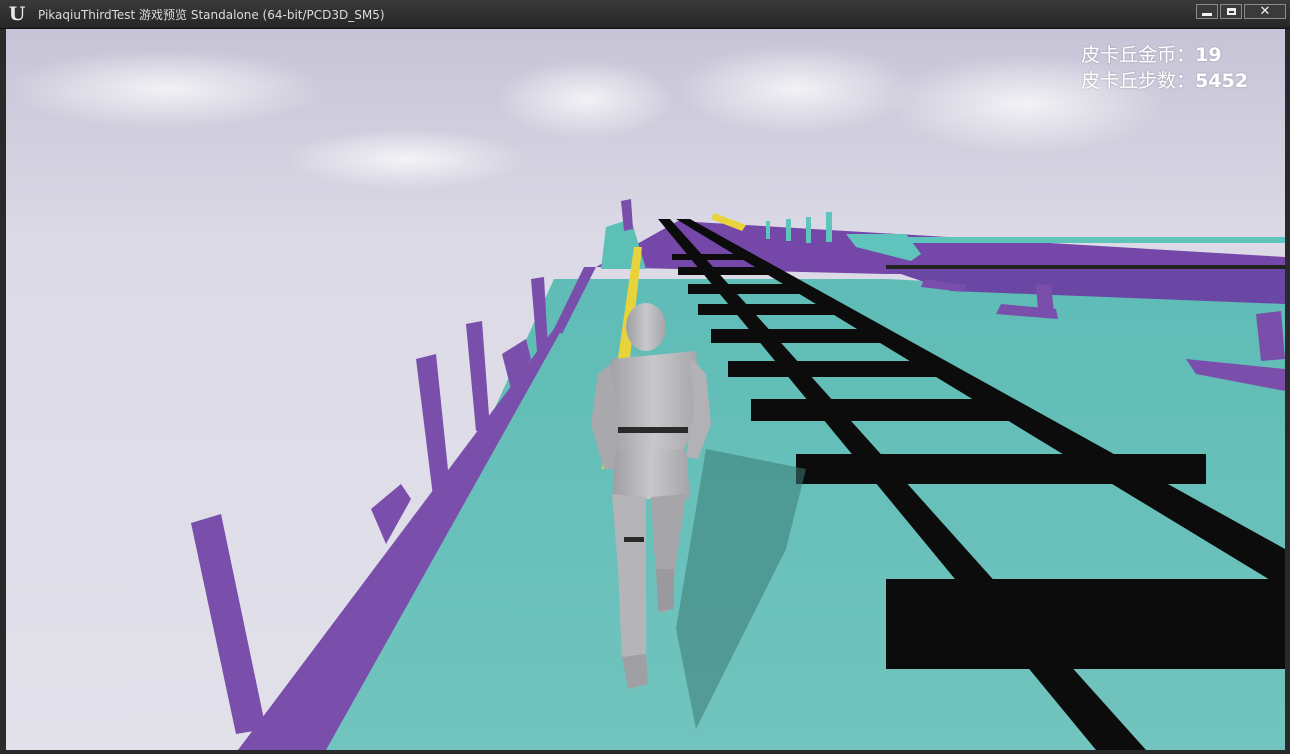 The image size is (1290, 754). Describe the element at coordinates (651, 474) in the screenshot. I see `character-hips` at that location.